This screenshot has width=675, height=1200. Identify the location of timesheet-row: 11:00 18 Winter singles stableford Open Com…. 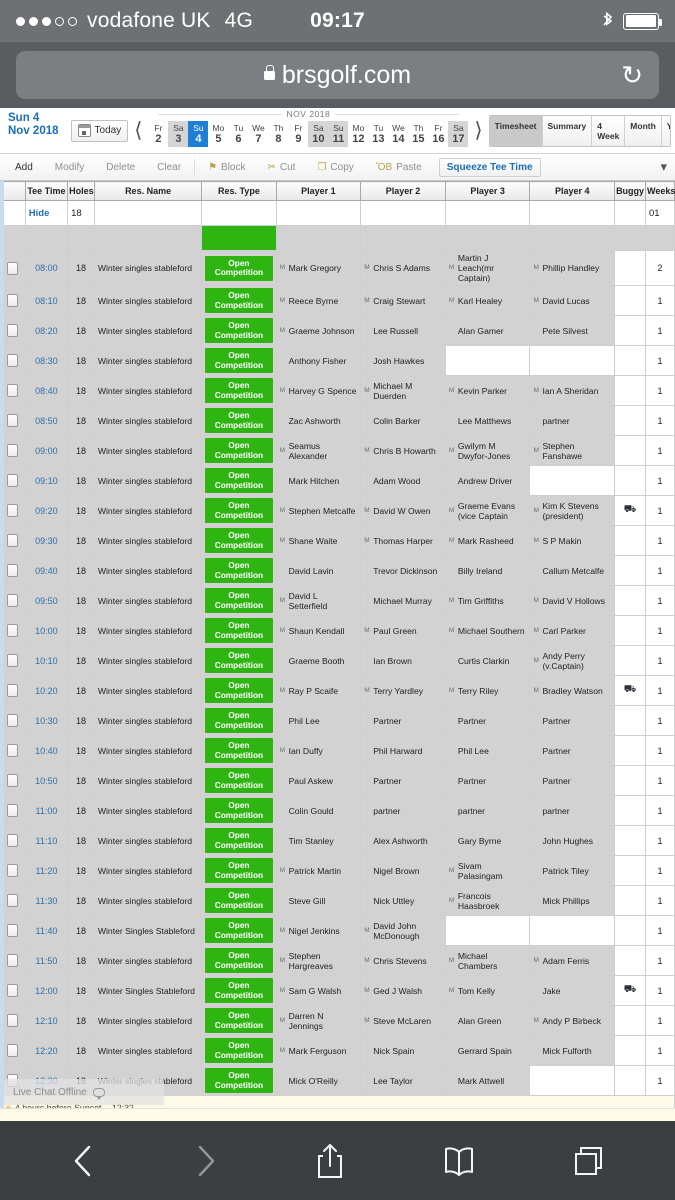
(337, 810).